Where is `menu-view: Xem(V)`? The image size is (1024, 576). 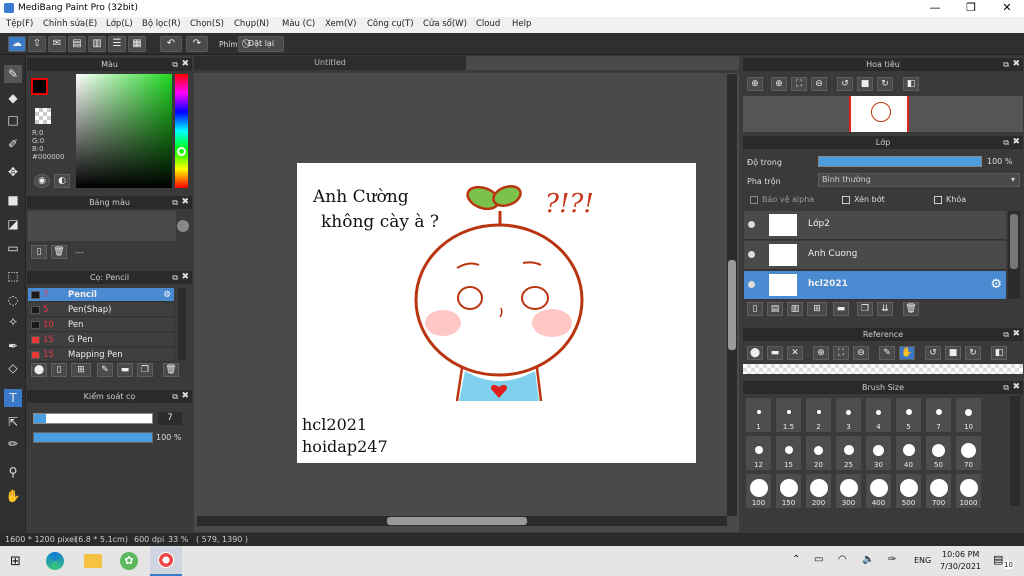
menu-view: Xem(V) is located at coordinates (340, 24).